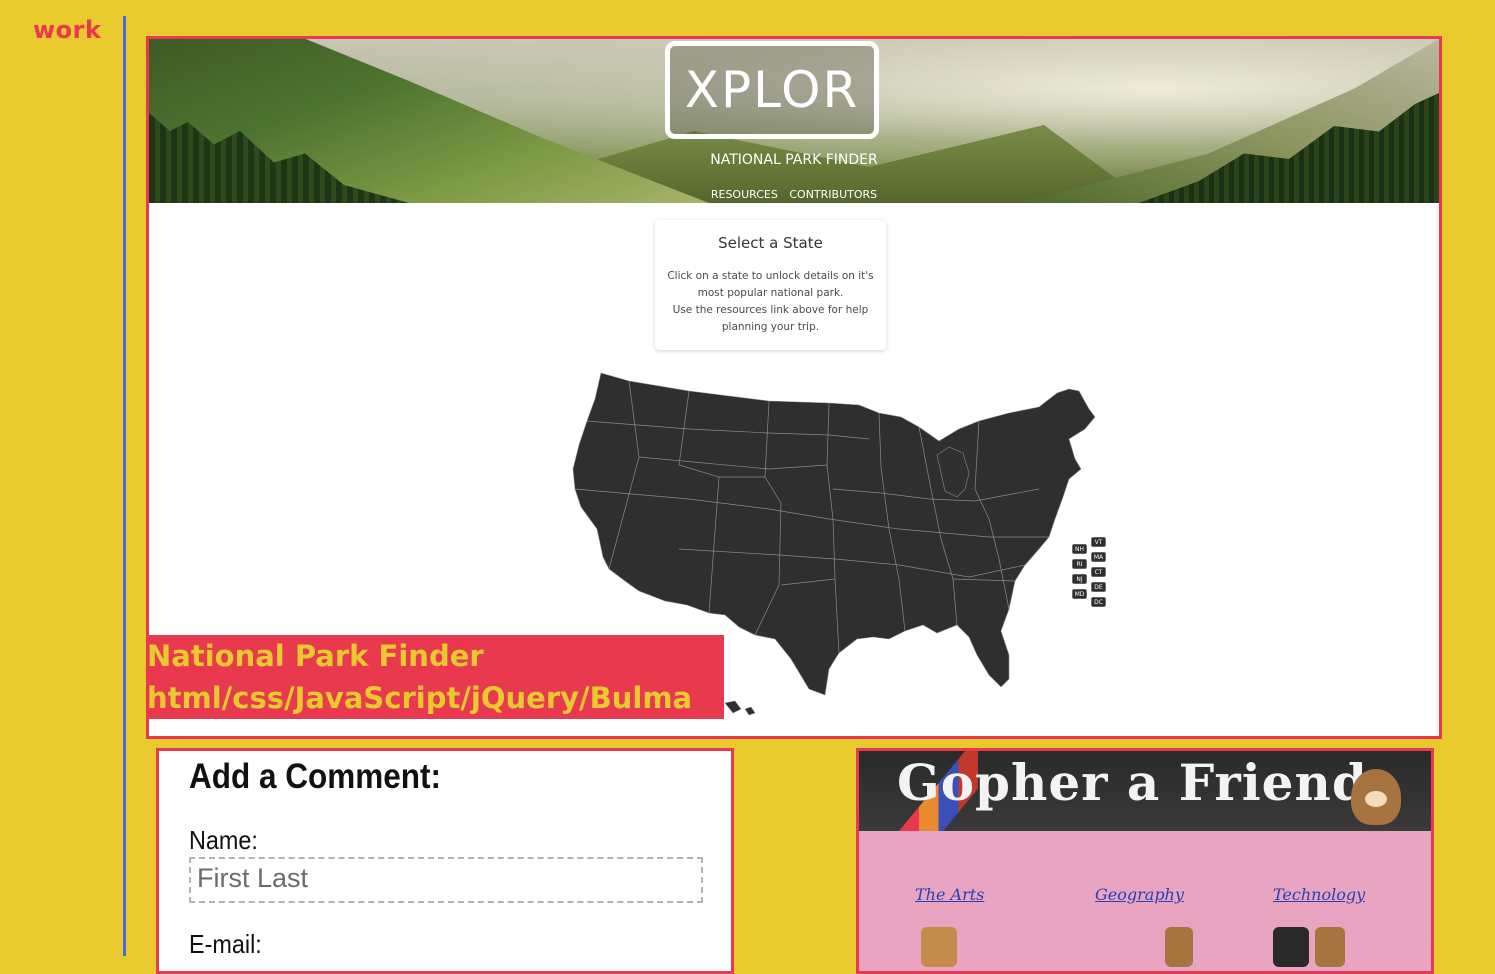 This screenshot has width=1495, height=974. I want to click on panel-title: Select a State, so click(770, 243).